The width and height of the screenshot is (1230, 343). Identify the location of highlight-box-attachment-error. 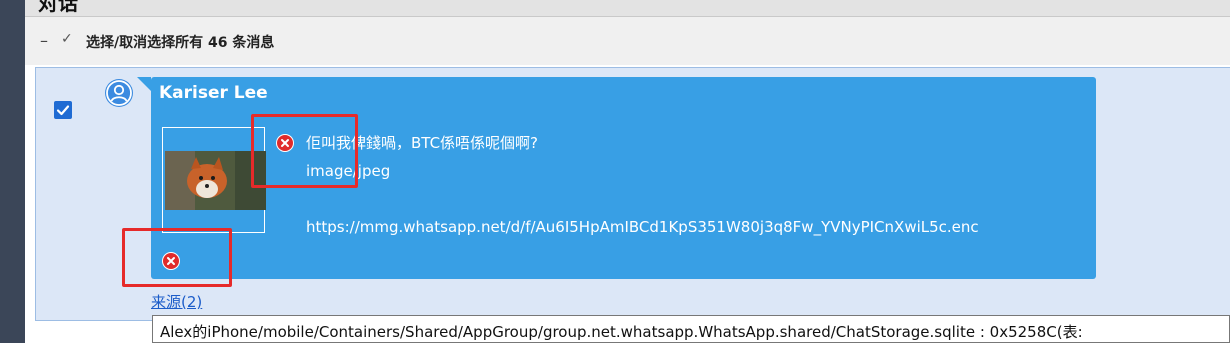
(177, 257).